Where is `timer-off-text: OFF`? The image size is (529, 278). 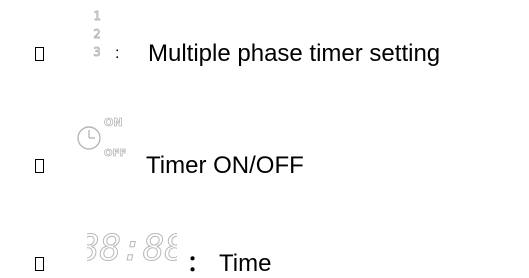 timer-off-text: OFF is located at coordinates (115, 153).